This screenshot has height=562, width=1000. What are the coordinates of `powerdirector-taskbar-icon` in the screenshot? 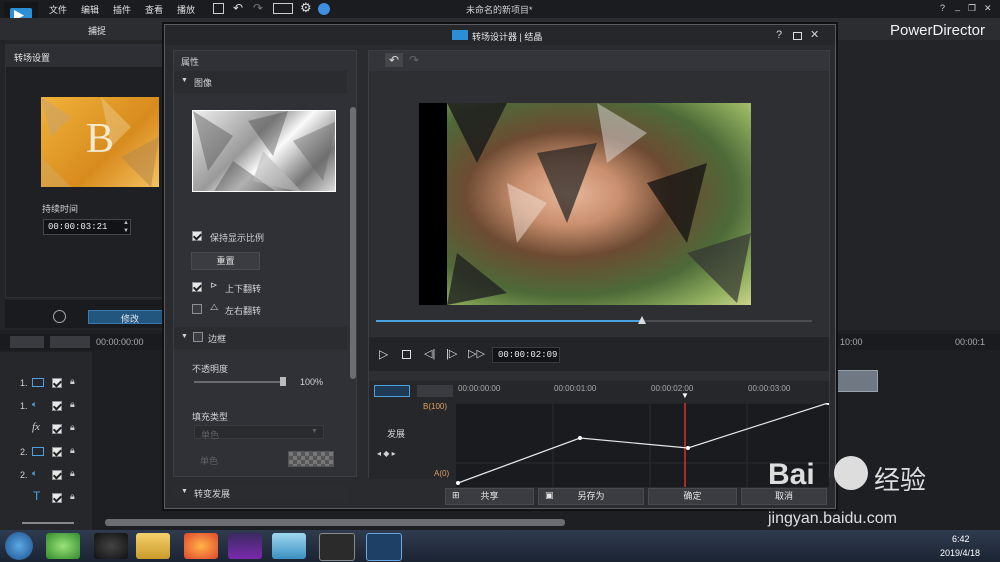 It's located at (384, 547).